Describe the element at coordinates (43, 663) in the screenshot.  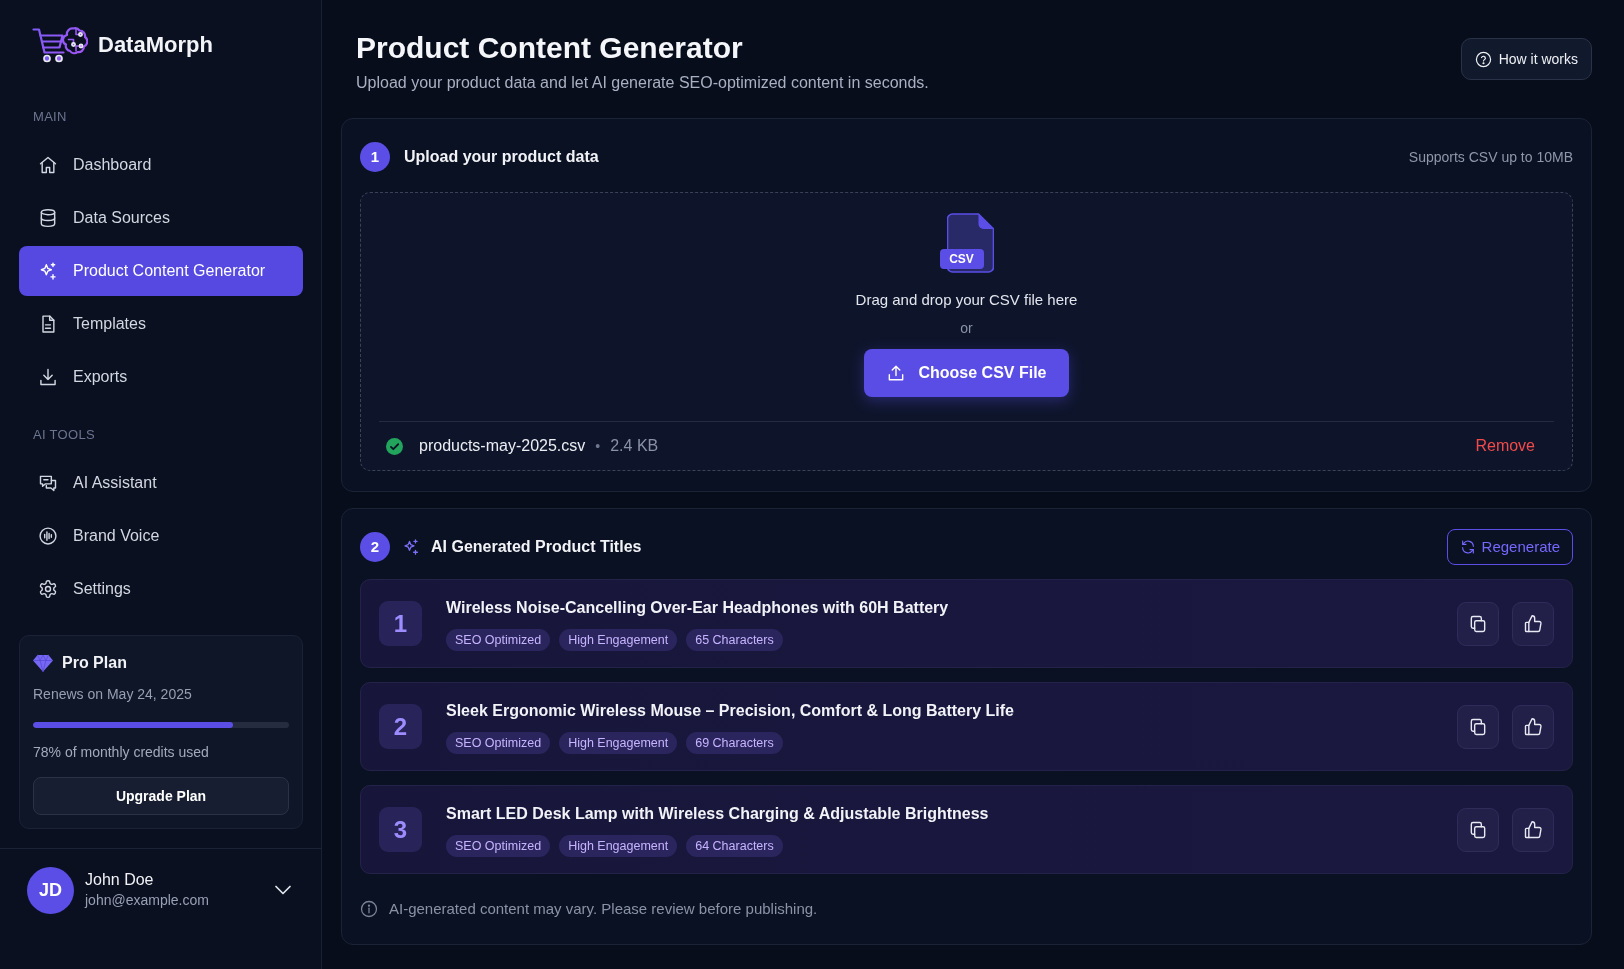
I see `diamond-icon` at that location.